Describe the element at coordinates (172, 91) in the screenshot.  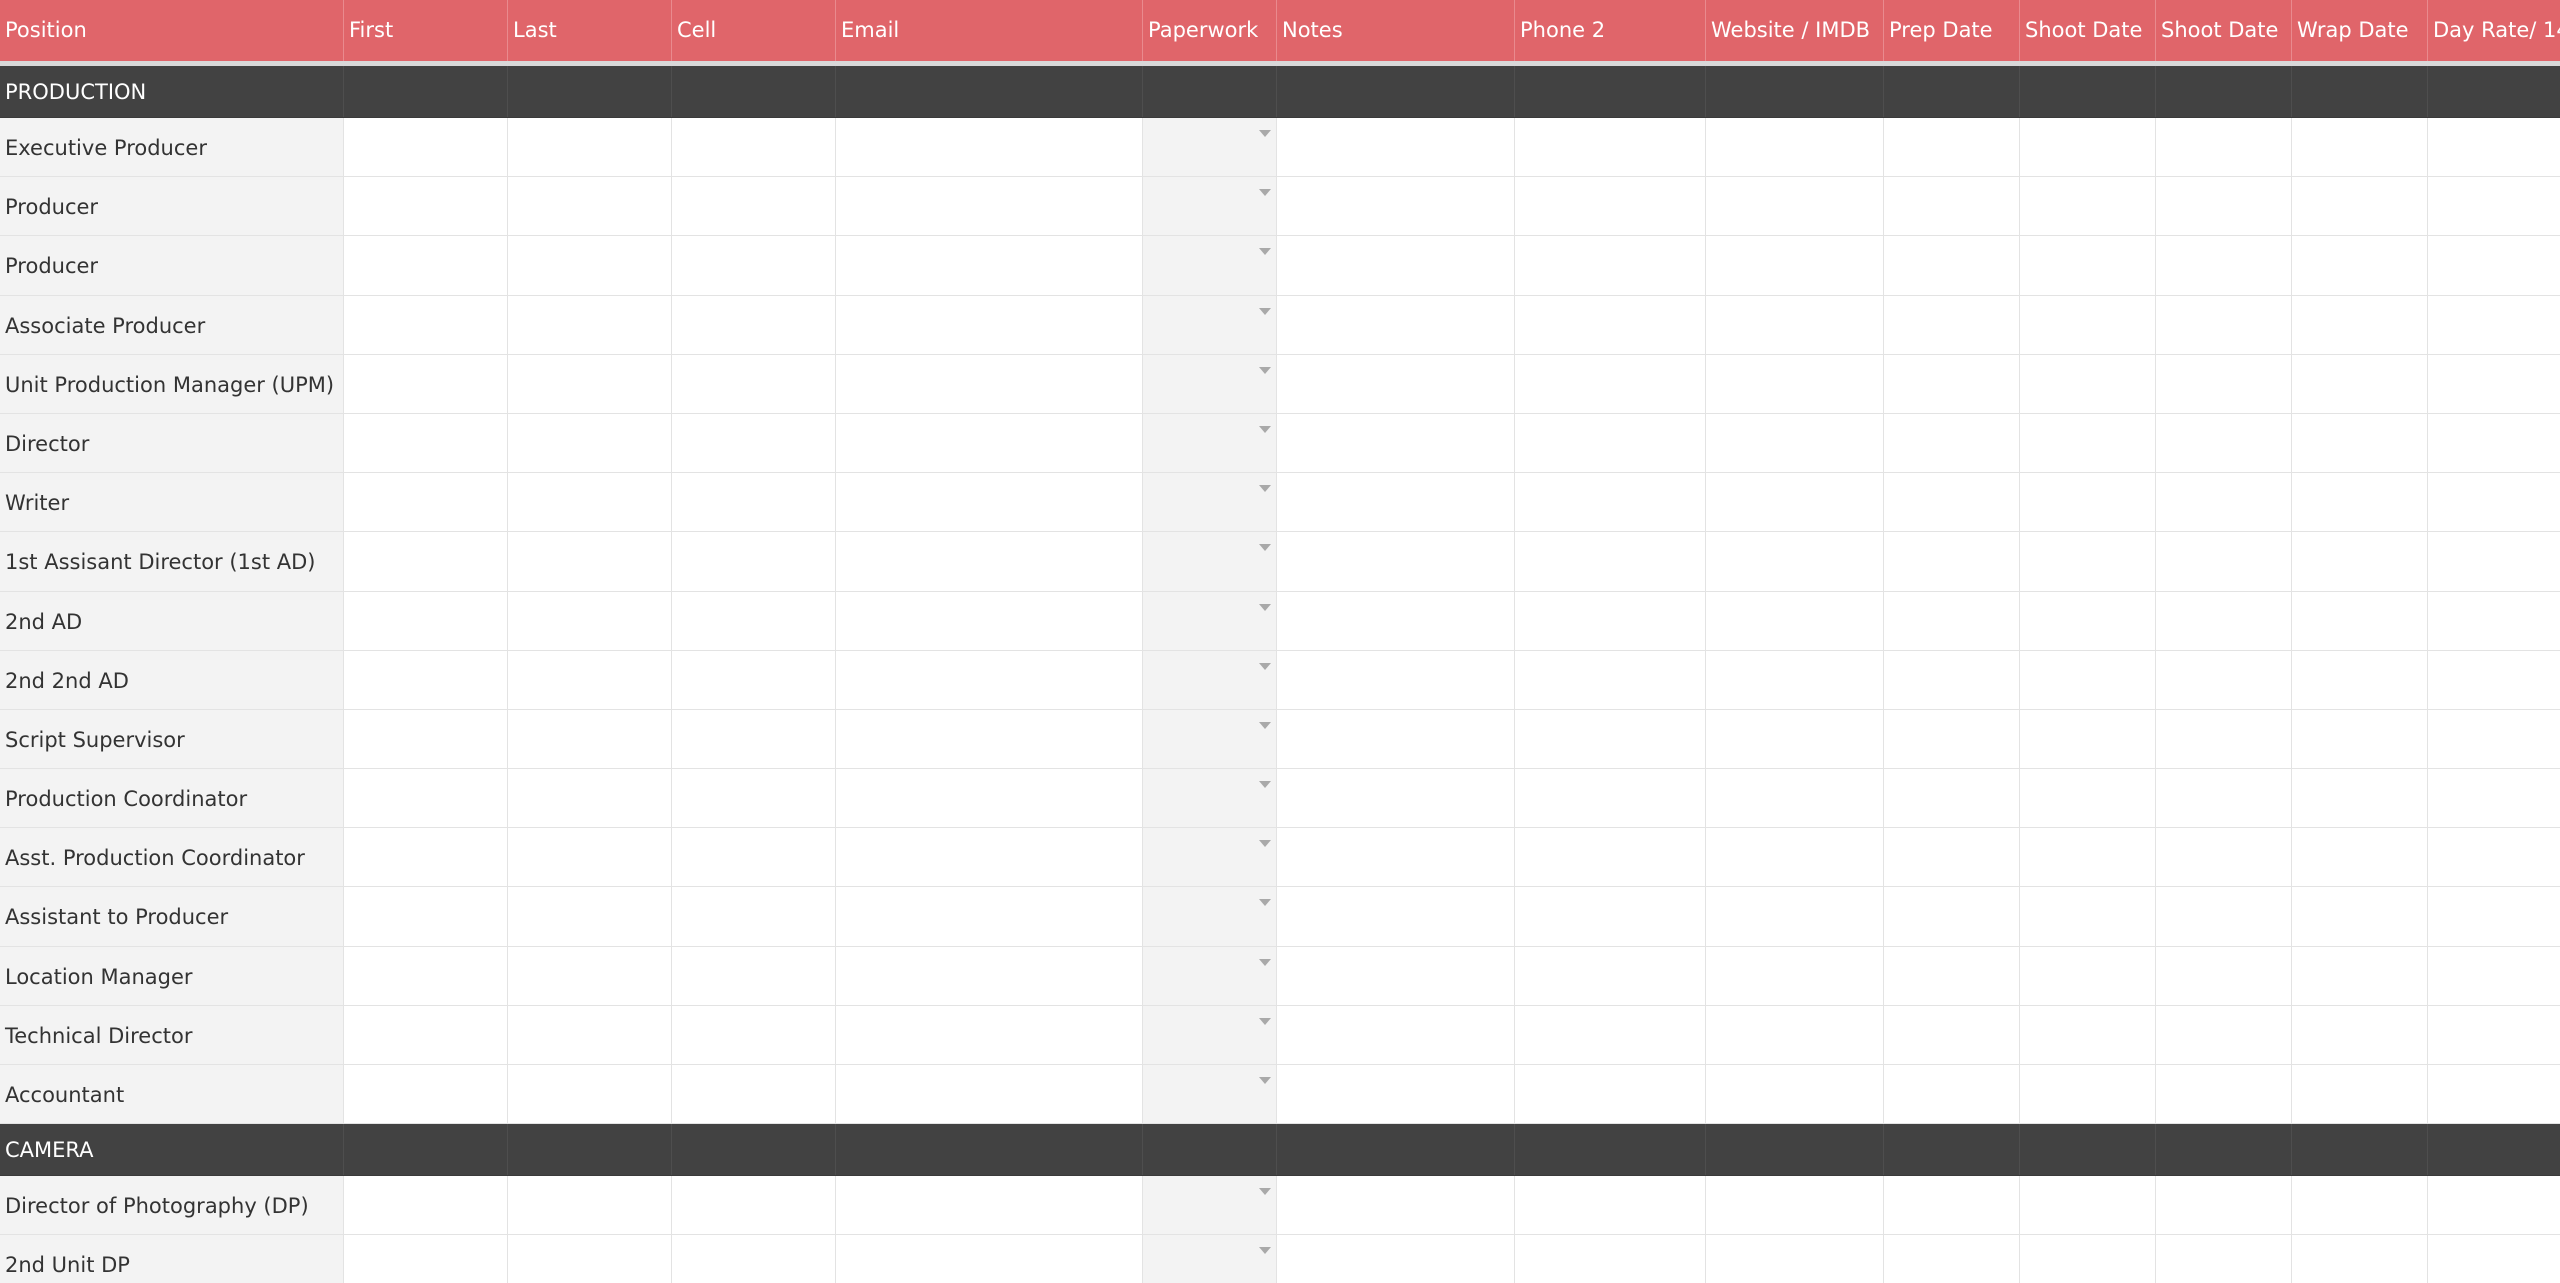
I see `section-title: PRODUCTION` at that location.